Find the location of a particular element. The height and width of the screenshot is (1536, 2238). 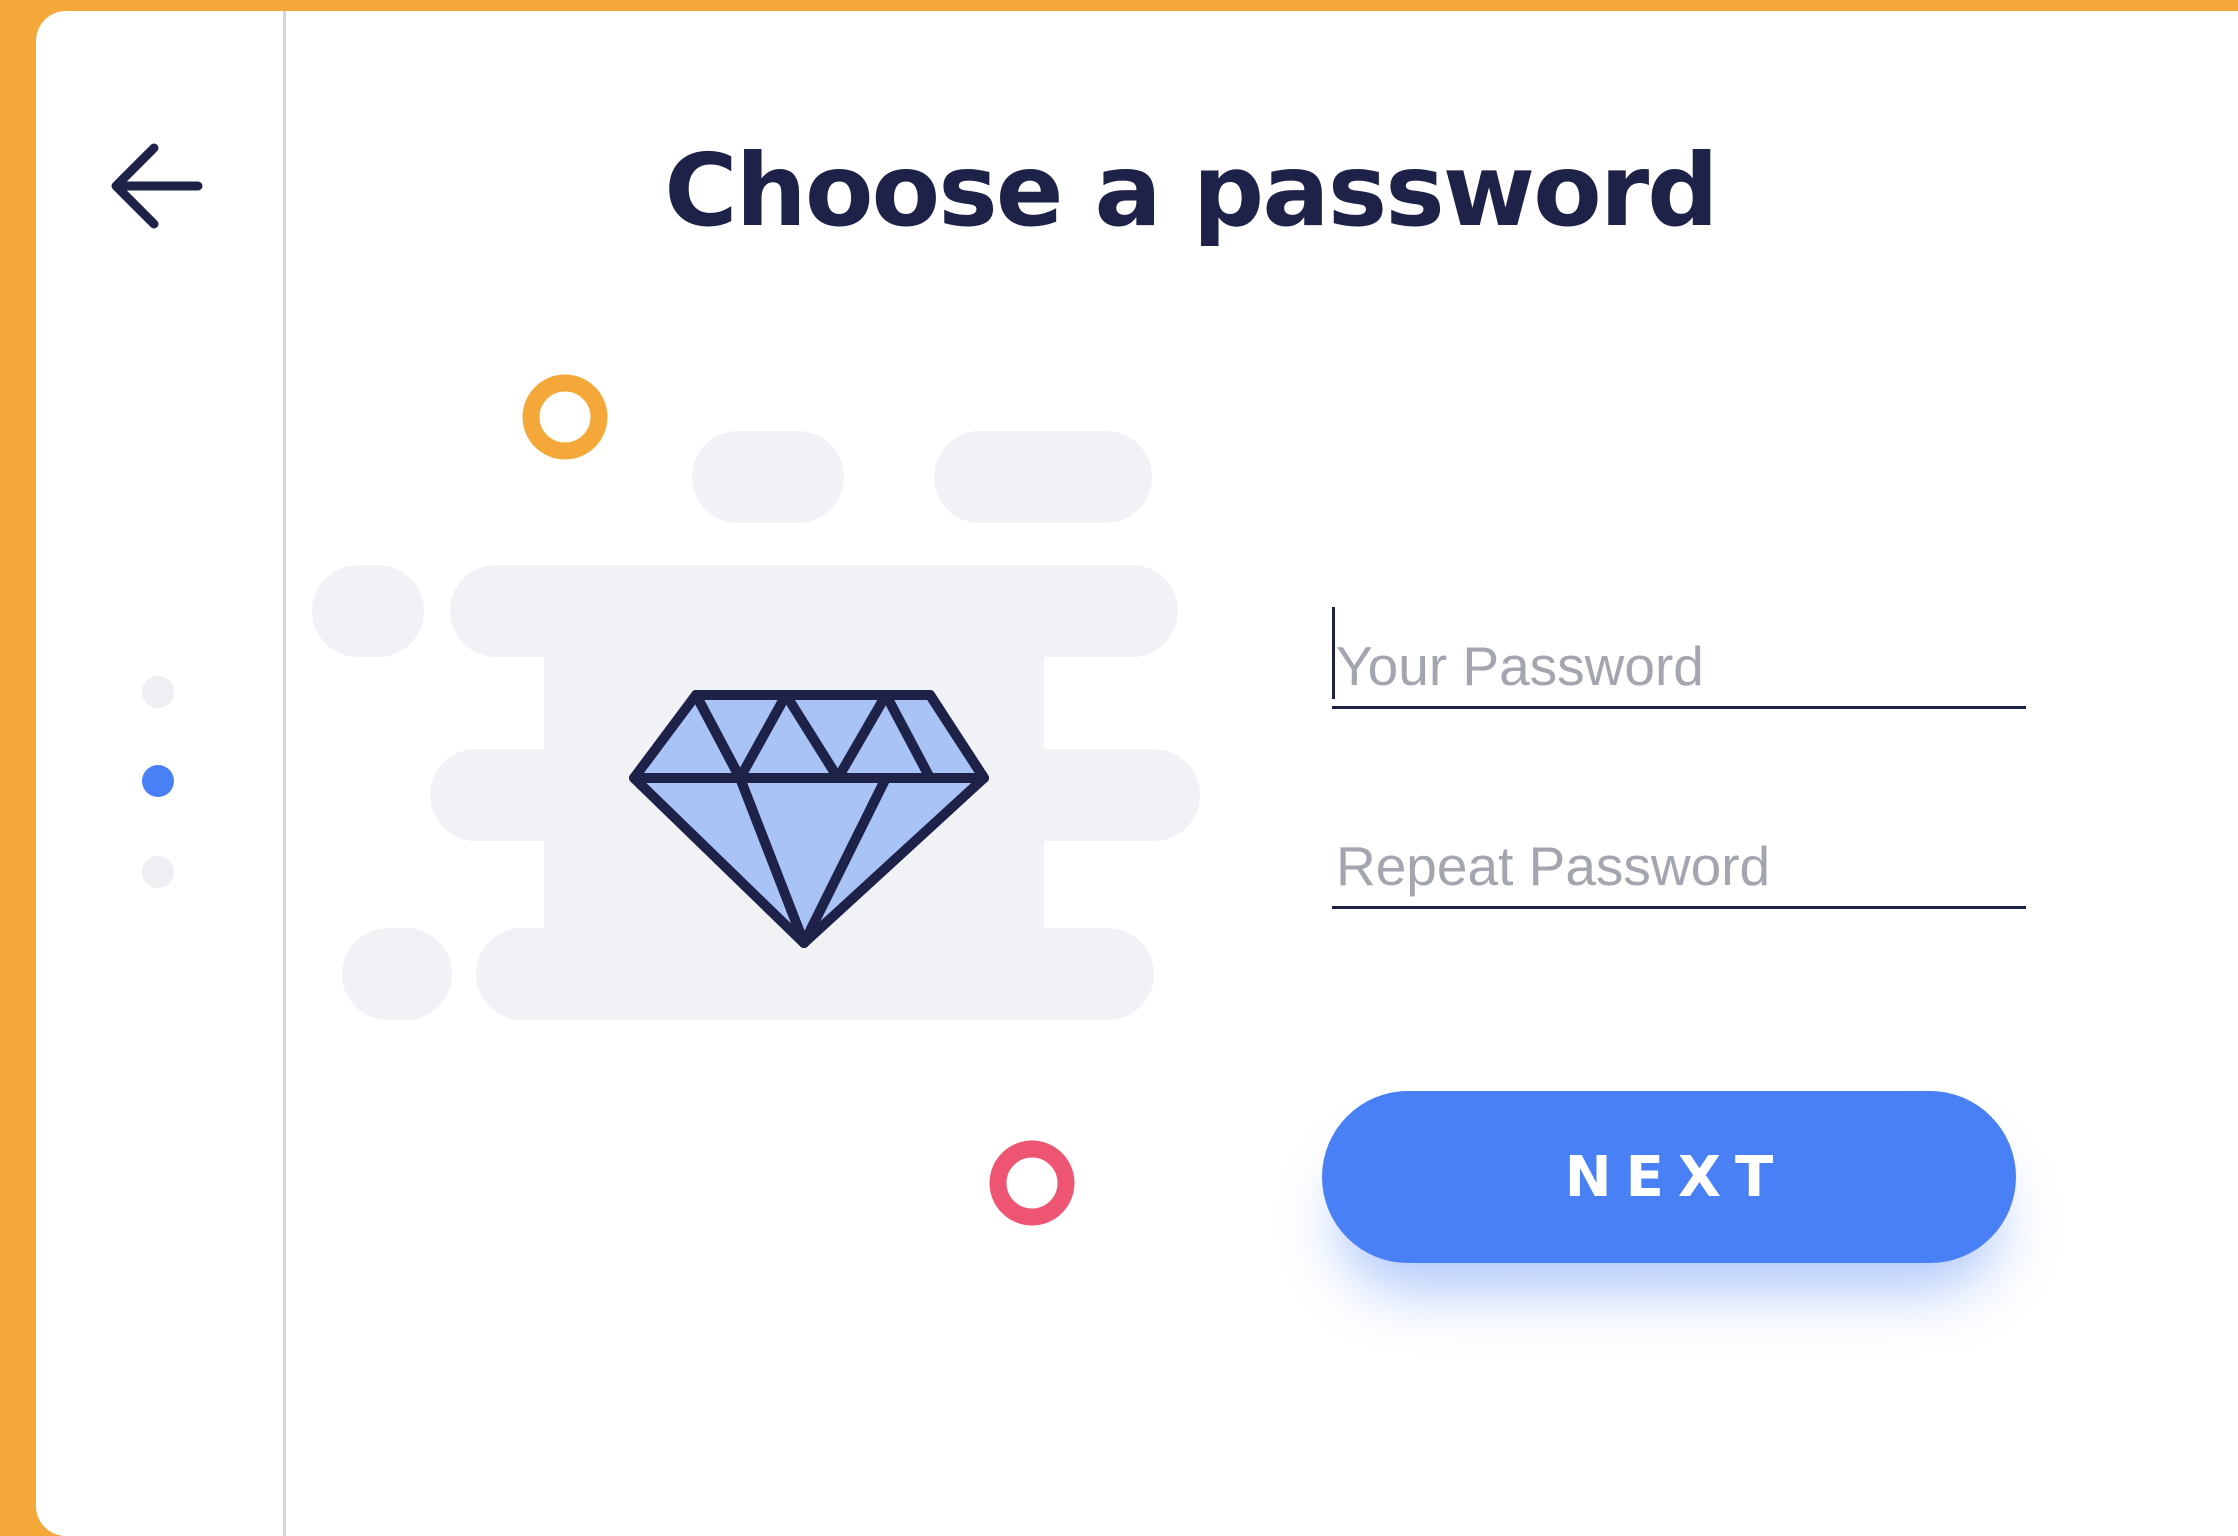

orange-ring-icon is located at coordinates (565, 417).